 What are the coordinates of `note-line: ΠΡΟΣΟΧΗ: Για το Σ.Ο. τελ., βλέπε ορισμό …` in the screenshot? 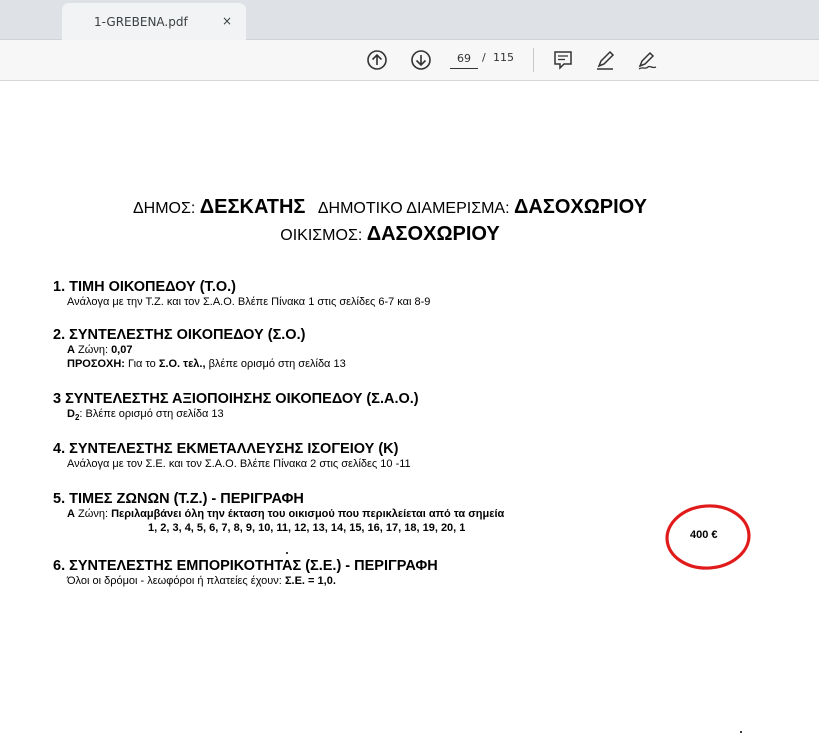 It's located at (199, 364).